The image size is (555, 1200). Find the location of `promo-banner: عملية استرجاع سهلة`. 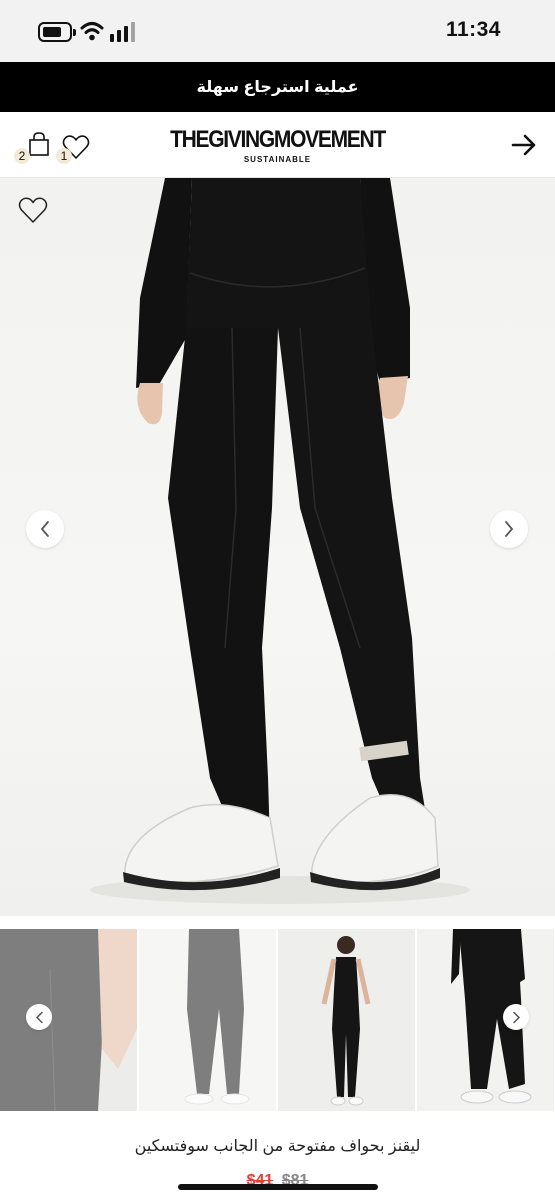

promo-banner: عملية استرجاع سهلة is located at coordinates (277, 87).